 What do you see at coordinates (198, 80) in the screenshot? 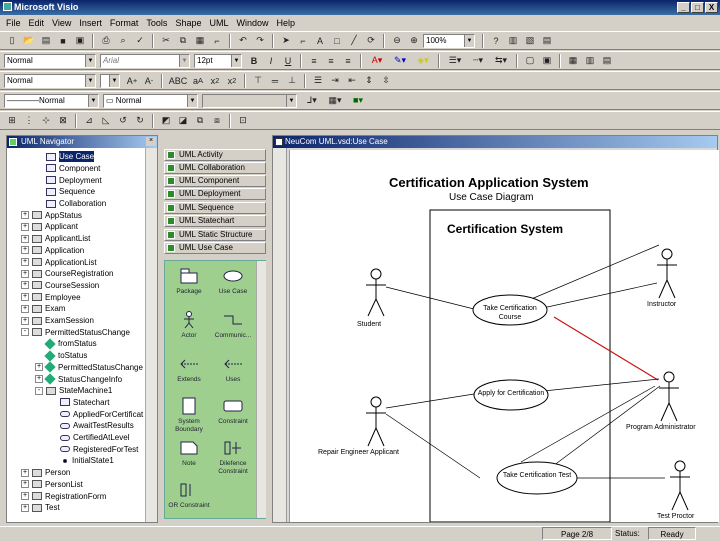
I see `all-caps-icon: aA` at bounding box center [198, 80].